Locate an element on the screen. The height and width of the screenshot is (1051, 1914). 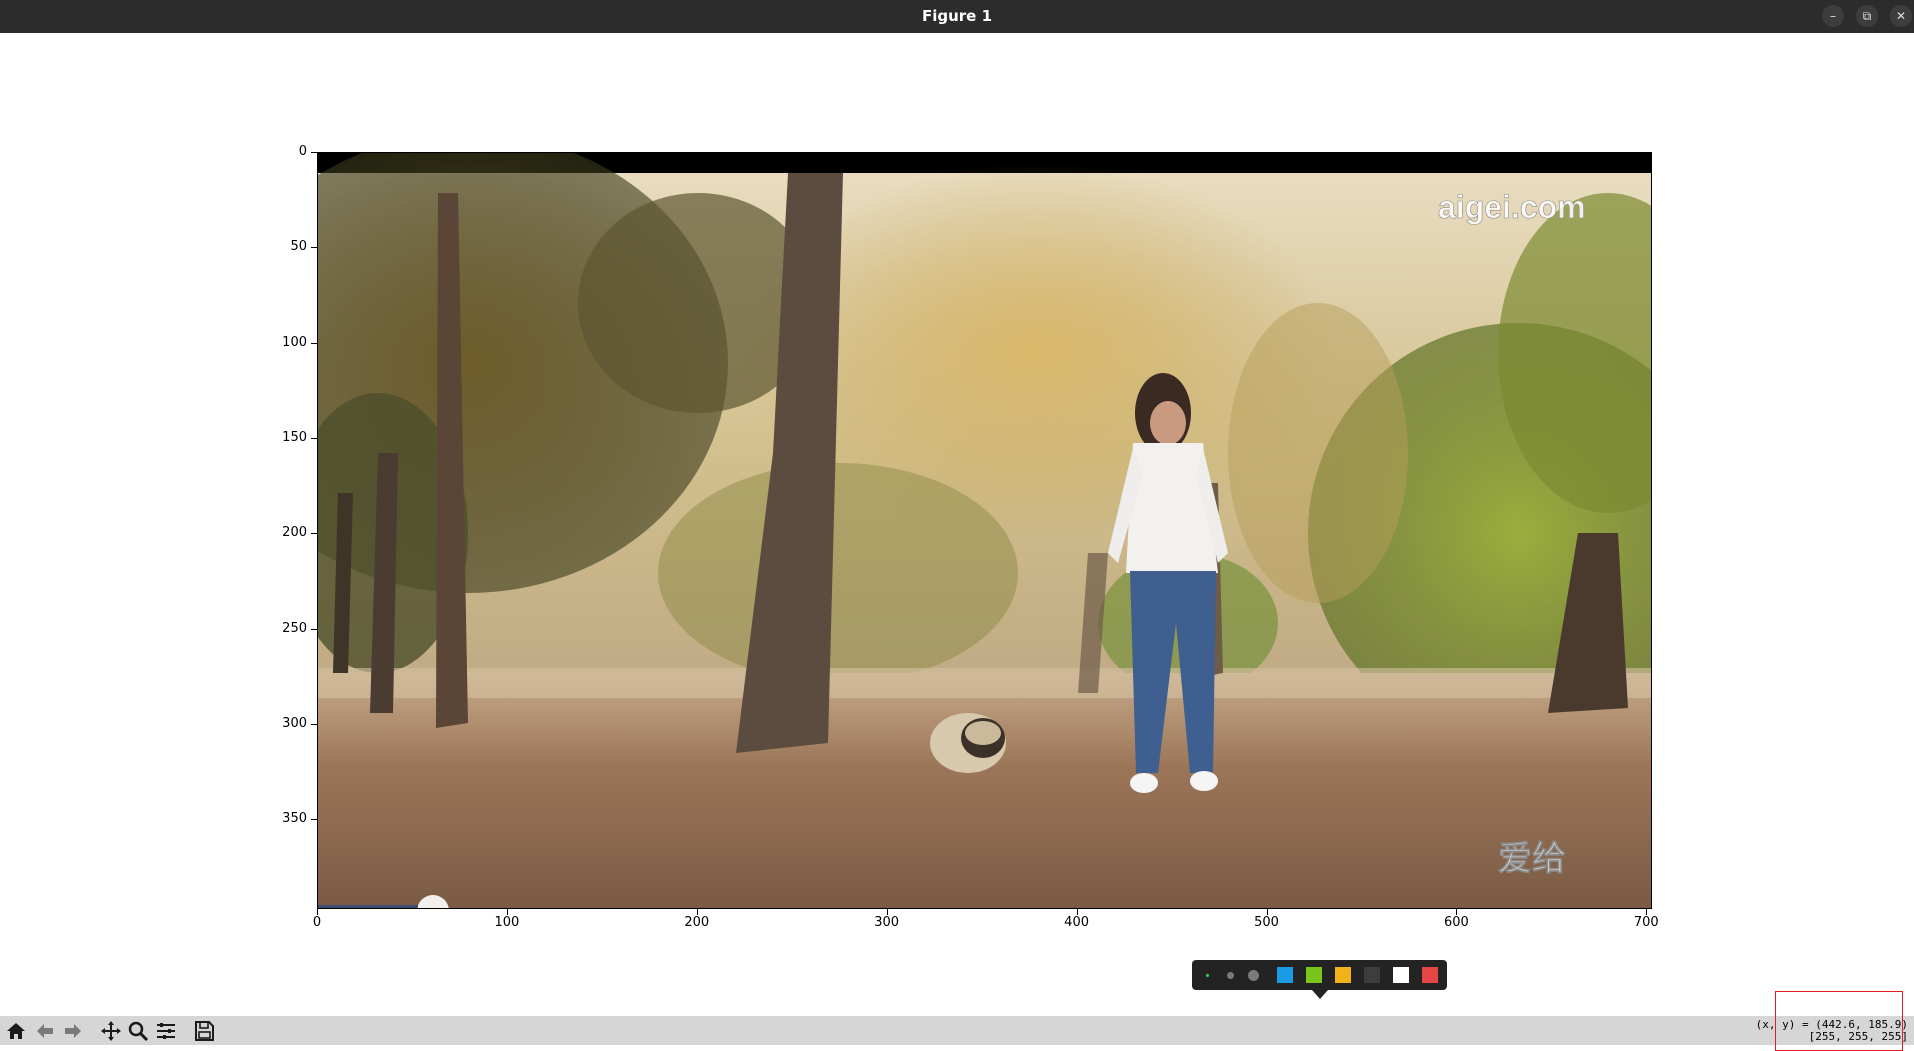
window-titlebar: Figure 1 – ⧉ ✕ is located at coordinates (957, 16).